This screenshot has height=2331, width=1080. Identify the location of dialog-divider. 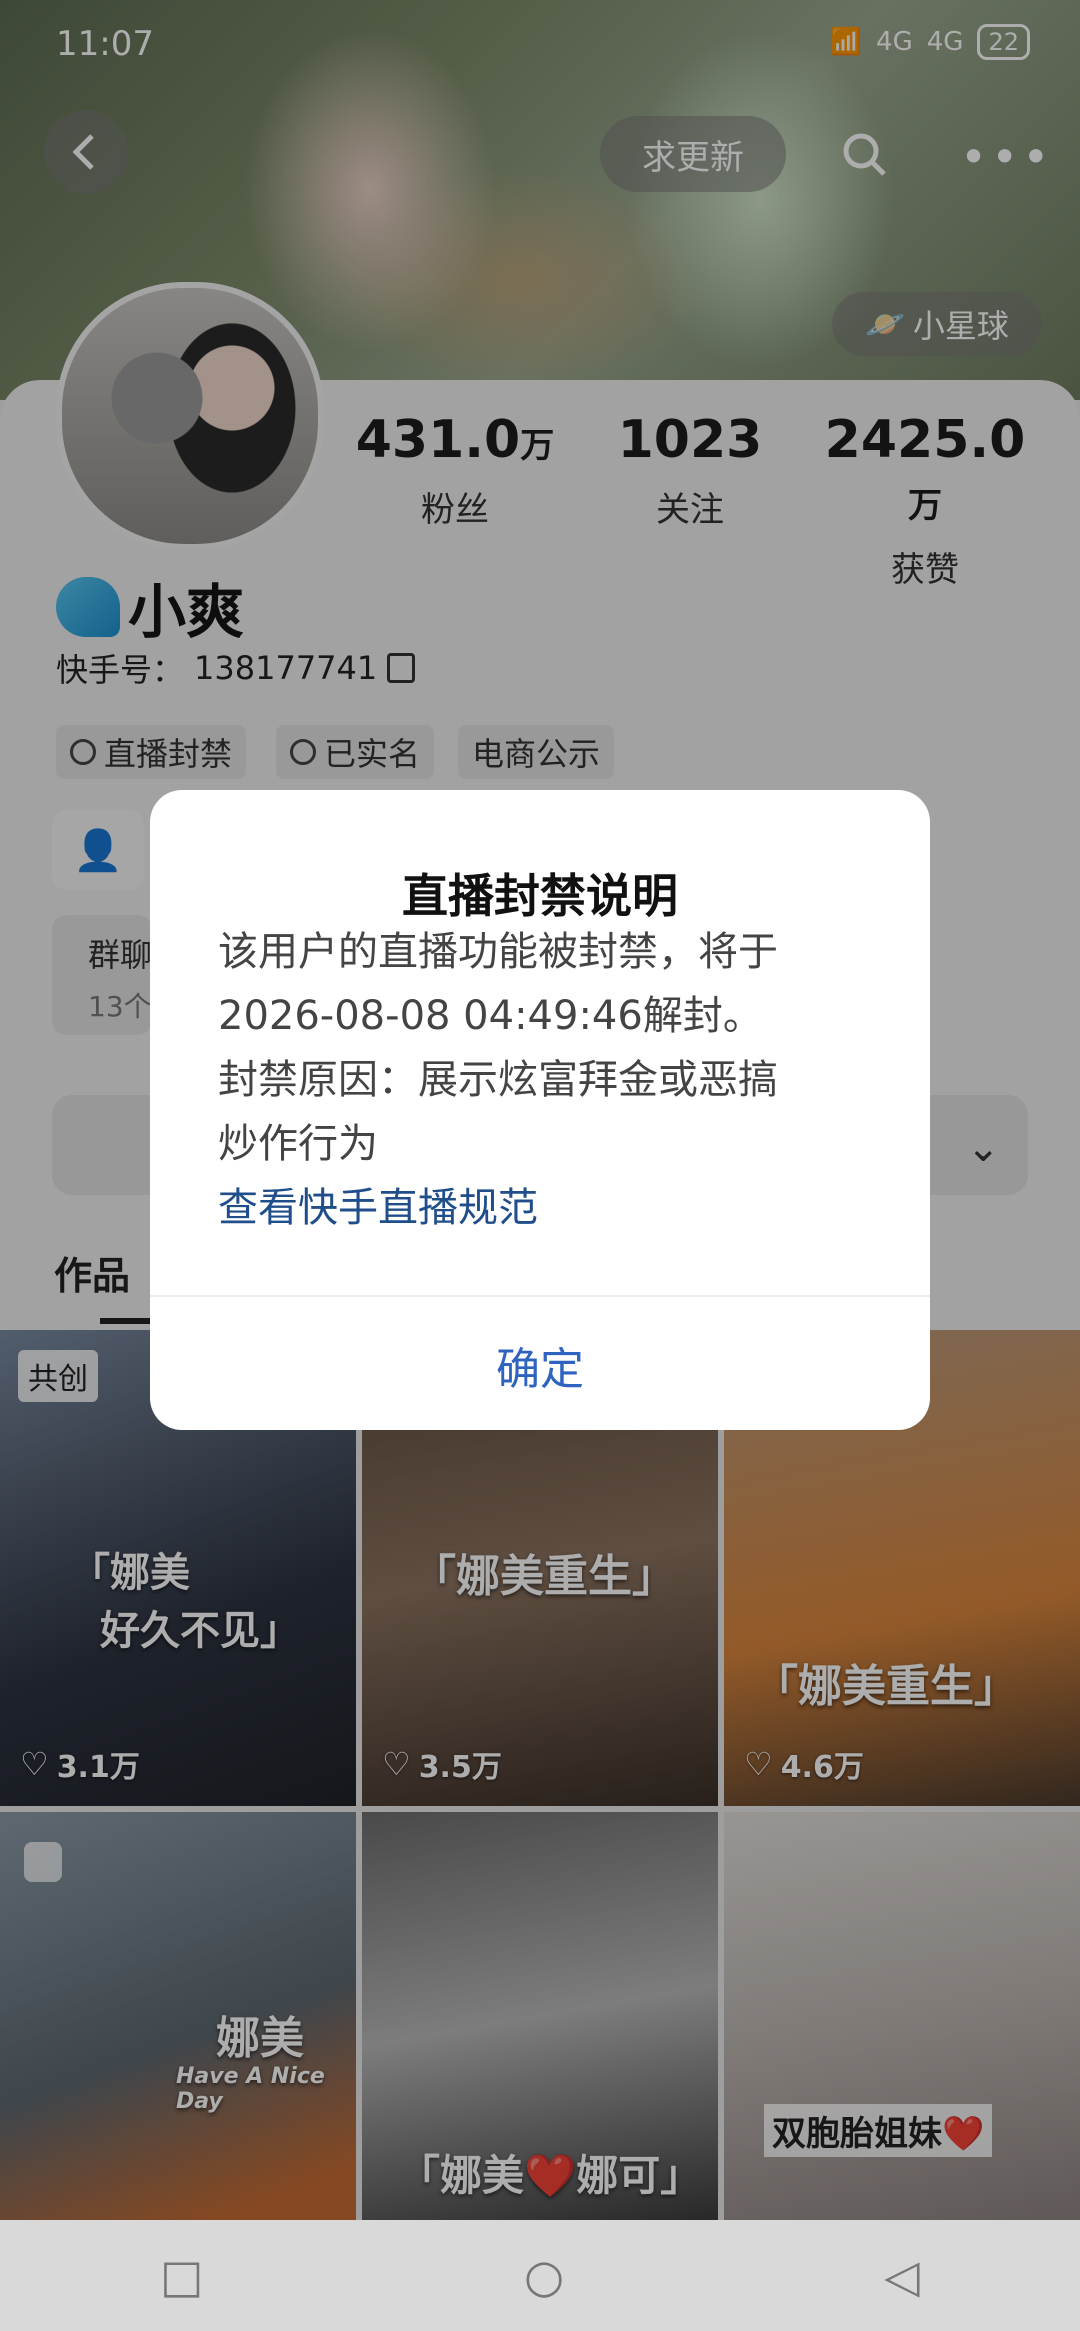
(540, 1296).